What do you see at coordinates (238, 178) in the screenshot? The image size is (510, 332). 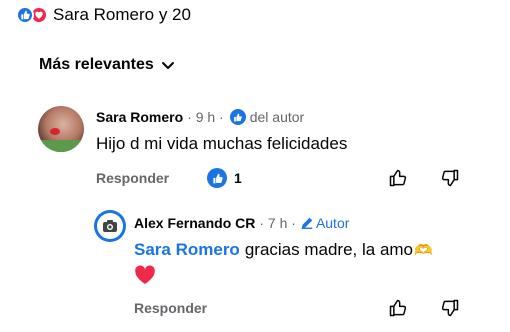 I see `reaction-count: 1` at bounding box center [238, 178].